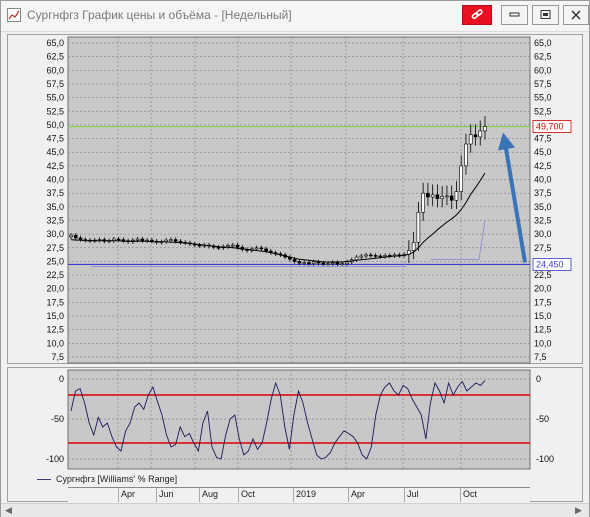  I want to click on price-y-tick-left: 17,5, so click(55, 302).